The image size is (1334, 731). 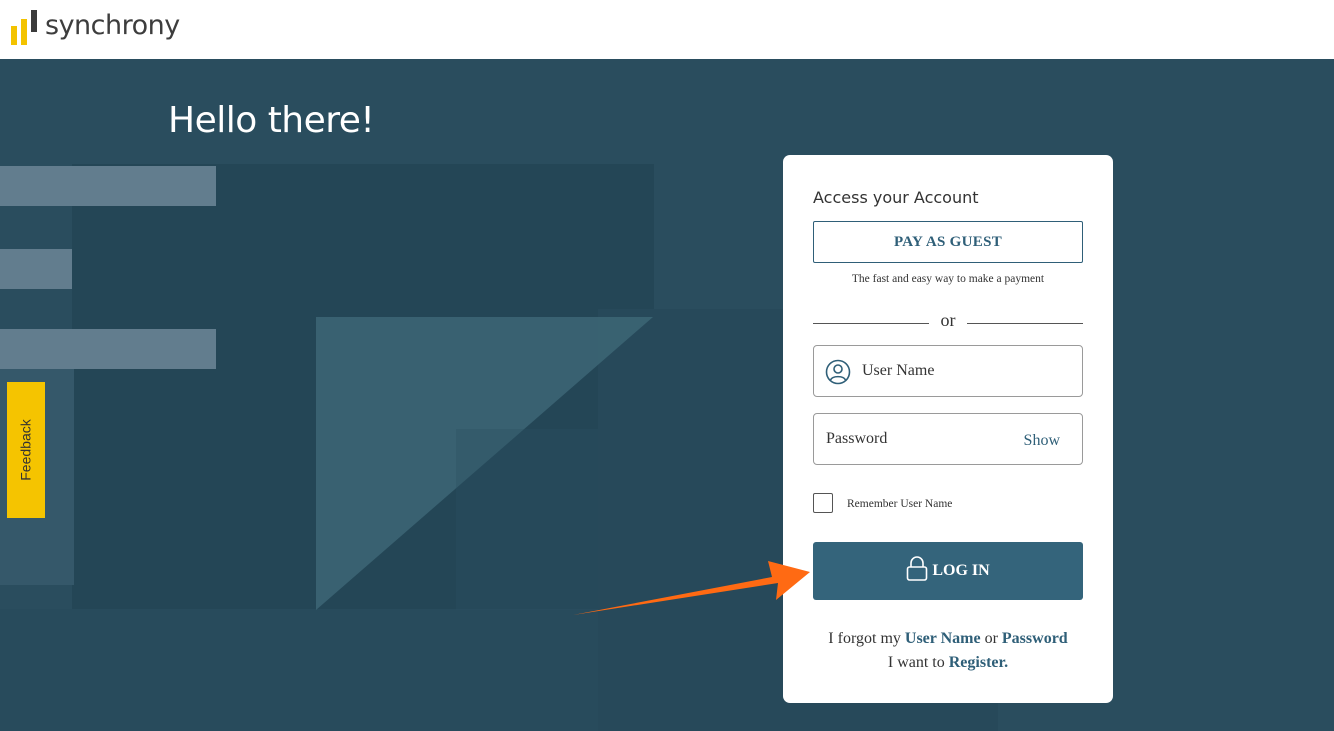 What do you see at coordinates (896, 197) in the screenshot?
I see `card-title: Access your Account` at bounding box center [896, 197].